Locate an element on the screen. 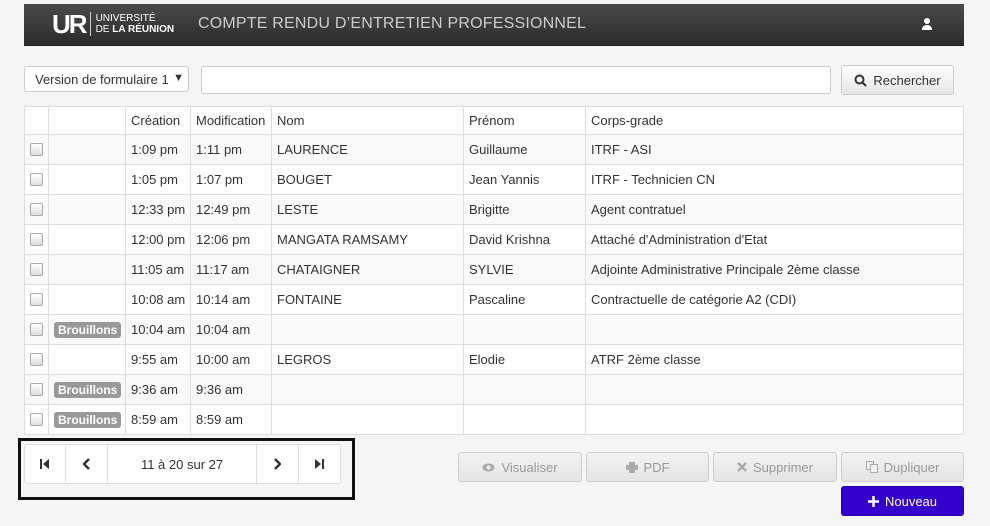 This screenshot has height=526, width=990. next-page-button is located at coordinates (278, 464).